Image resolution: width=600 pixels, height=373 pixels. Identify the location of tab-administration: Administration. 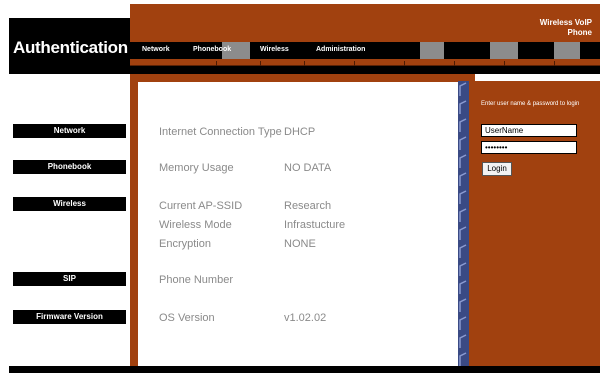
(340, 49).